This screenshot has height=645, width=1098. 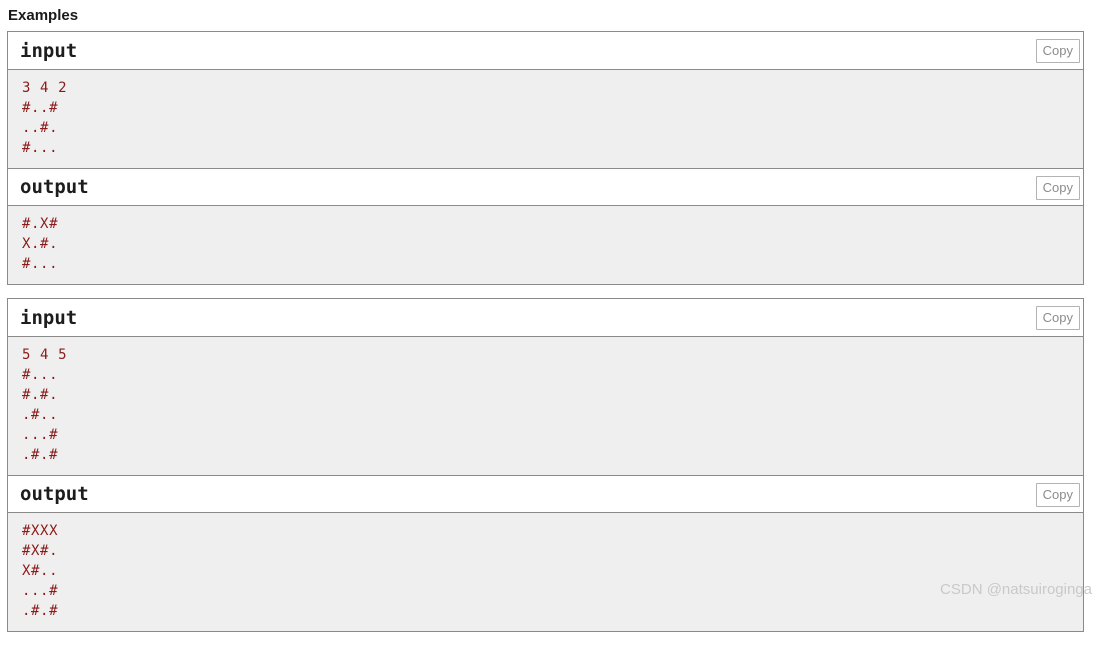 What do you see at coordinates (40, 531) in the screenshot?
I see `code-line: #XXX` at bounding box center [40, 531].